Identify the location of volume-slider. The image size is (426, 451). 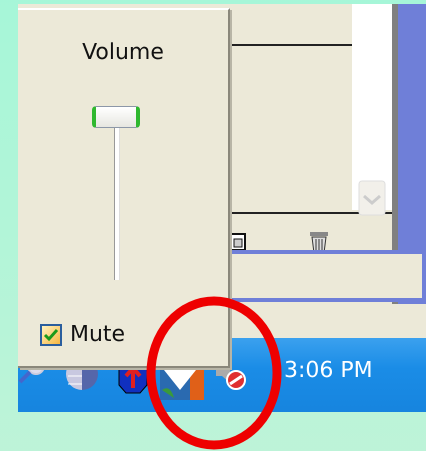
(116, 193).